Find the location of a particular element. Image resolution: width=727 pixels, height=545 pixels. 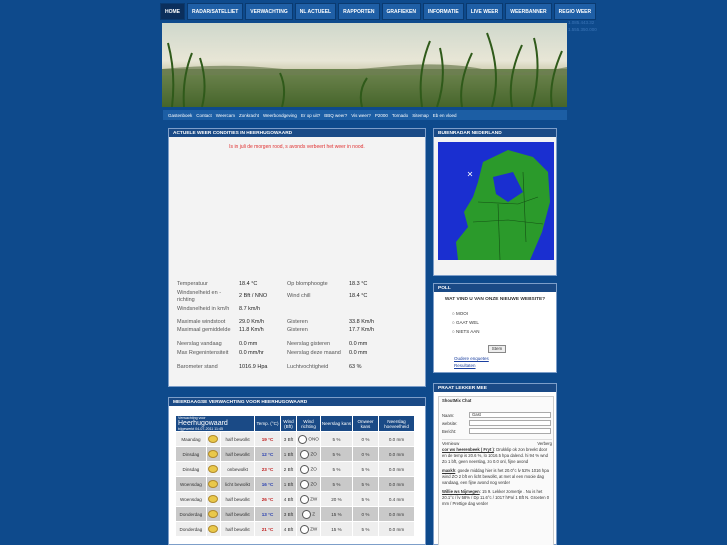

subnav-bbq-weer: BBQ weer? is located at coordinates (335, 115).